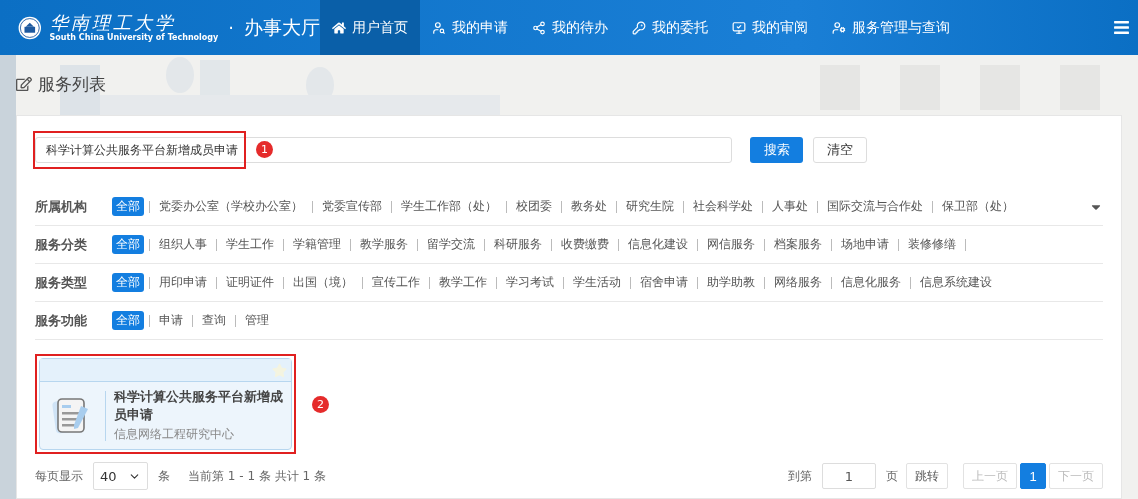  Describe the element at coordinates (534, 206) in the screenshot. I see `filter-option: 校团委` at that location.